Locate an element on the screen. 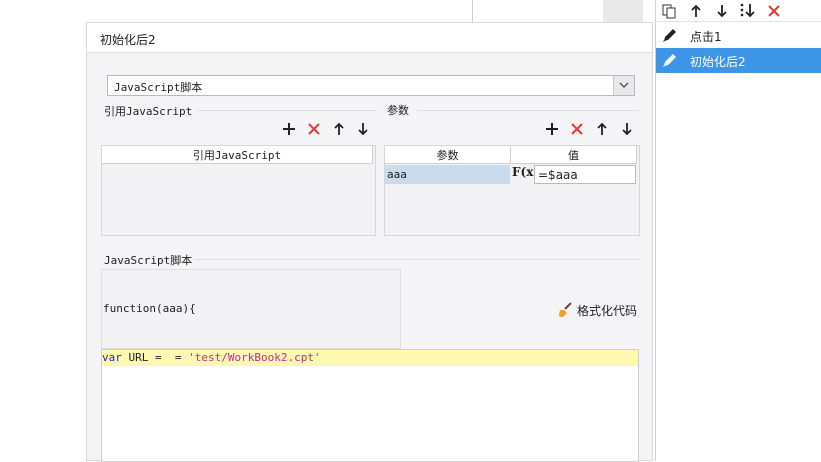  event-list-item: 点击1 is located at coordinates (738, 35).